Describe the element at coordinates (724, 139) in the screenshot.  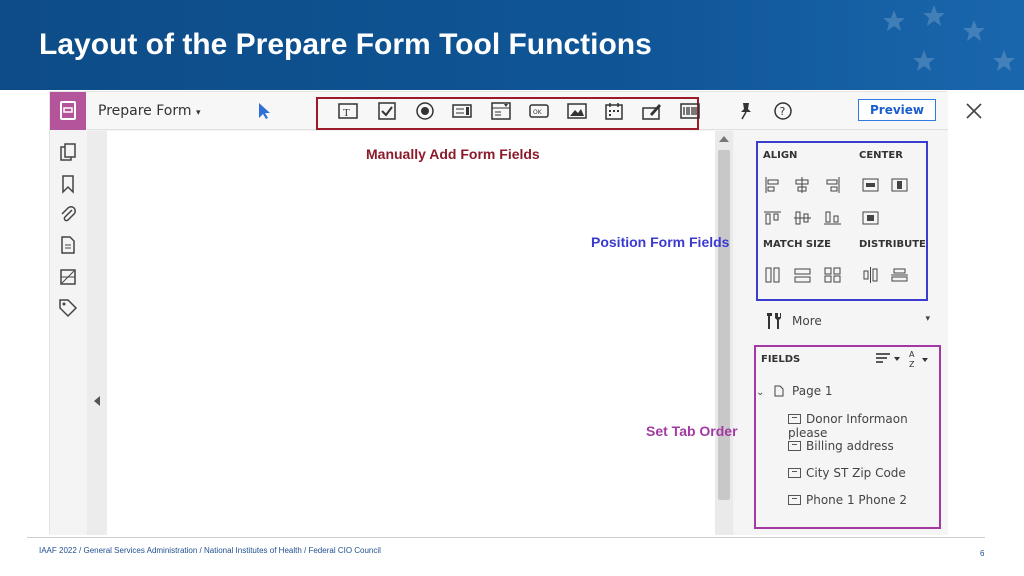
I see `scroll-up-icon` at that location.